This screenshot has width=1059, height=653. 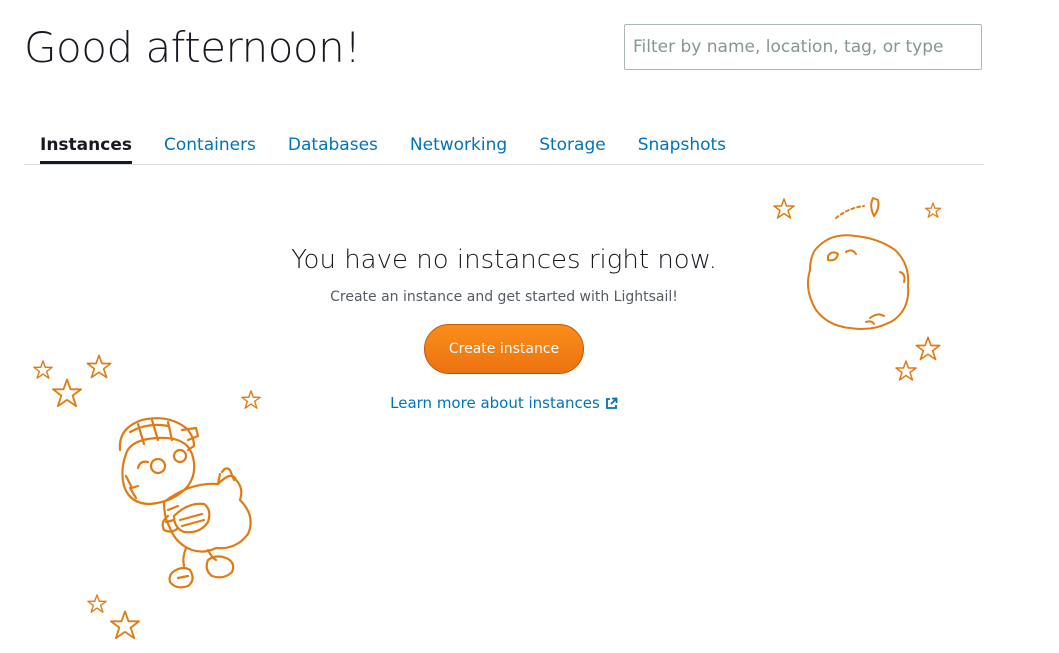 I want to click on learn-more-link: Learn more about instances, so click(x=504, y=403).